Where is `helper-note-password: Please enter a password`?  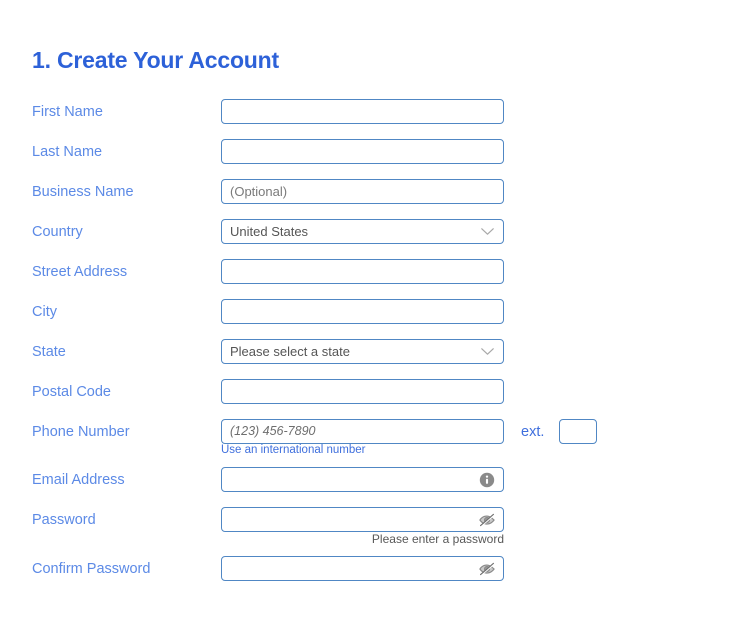 helper-note-password: Please enter a password is located at coordinates (437, 539).